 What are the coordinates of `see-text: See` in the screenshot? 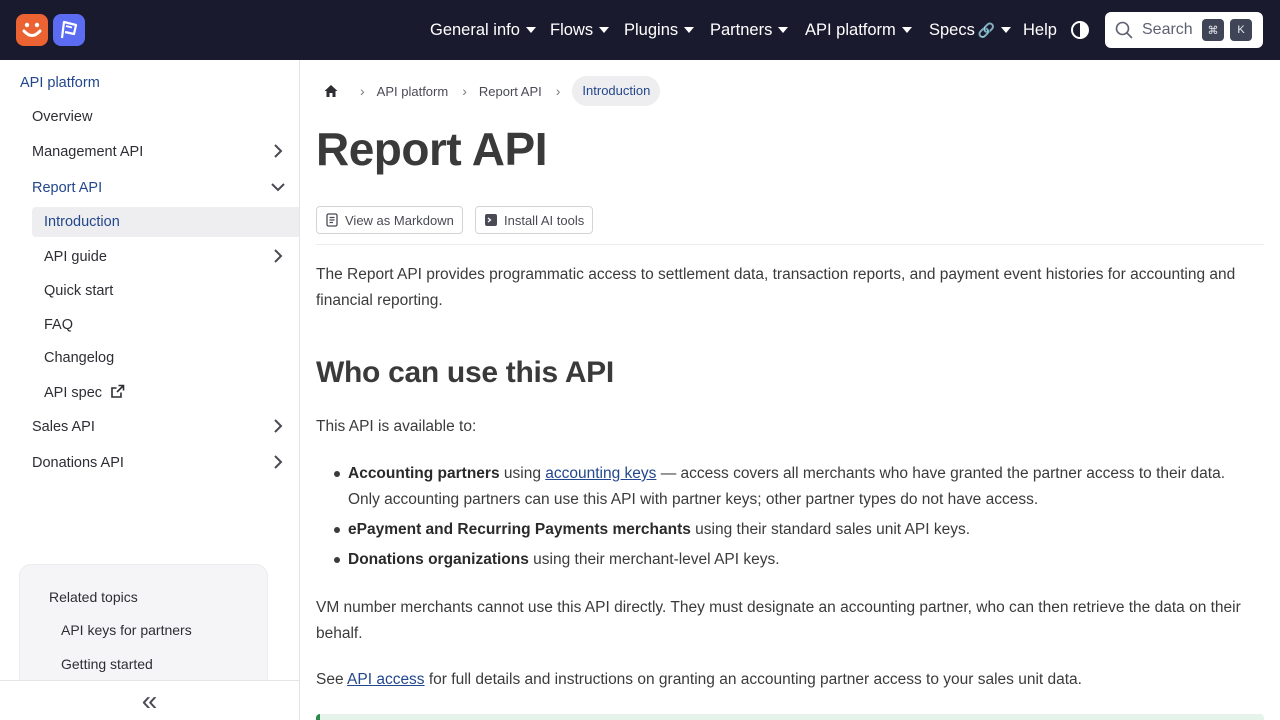 It's located at (332, 679).